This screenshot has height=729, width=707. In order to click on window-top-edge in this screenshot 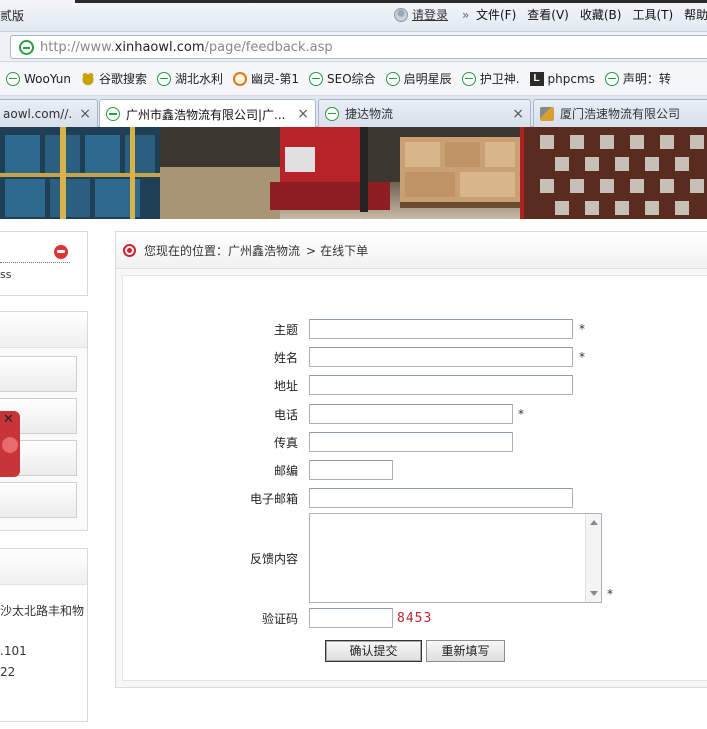, I will do `click(391, 1)`.